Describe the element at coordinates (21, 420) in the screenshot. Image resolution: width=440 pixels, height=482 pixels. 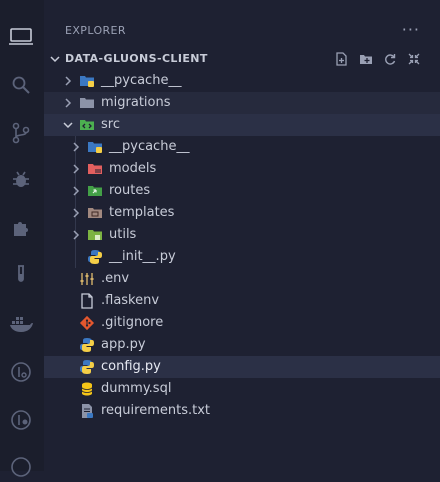
I see `git-history-icon` at that location.